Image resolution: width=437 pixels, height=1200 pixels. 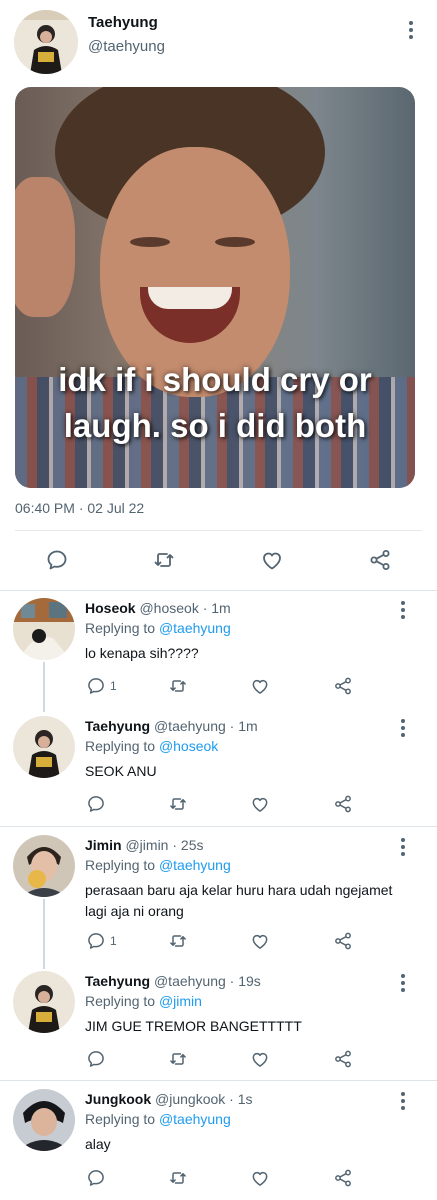 What do you see at coordinates (188, 746) in the screenshot?
I see `replying-to-link: @hoseok` at bounding box center [188, 746].